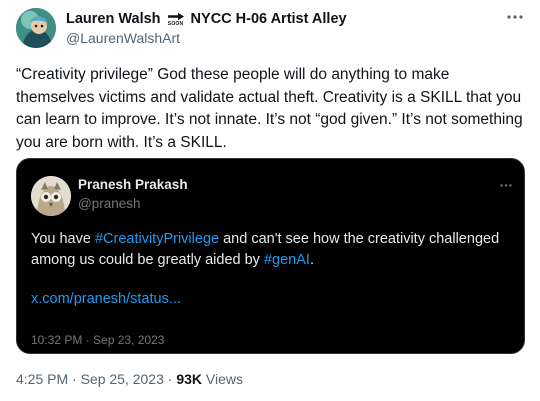 Image resolution: width=540 pixels, height=401 pixels. Describe the element at coordinates (96, 379) in the screenshot. I see `tweet-timestamp: 4:25 PM · Sep 25, 2023 ·` at that location.